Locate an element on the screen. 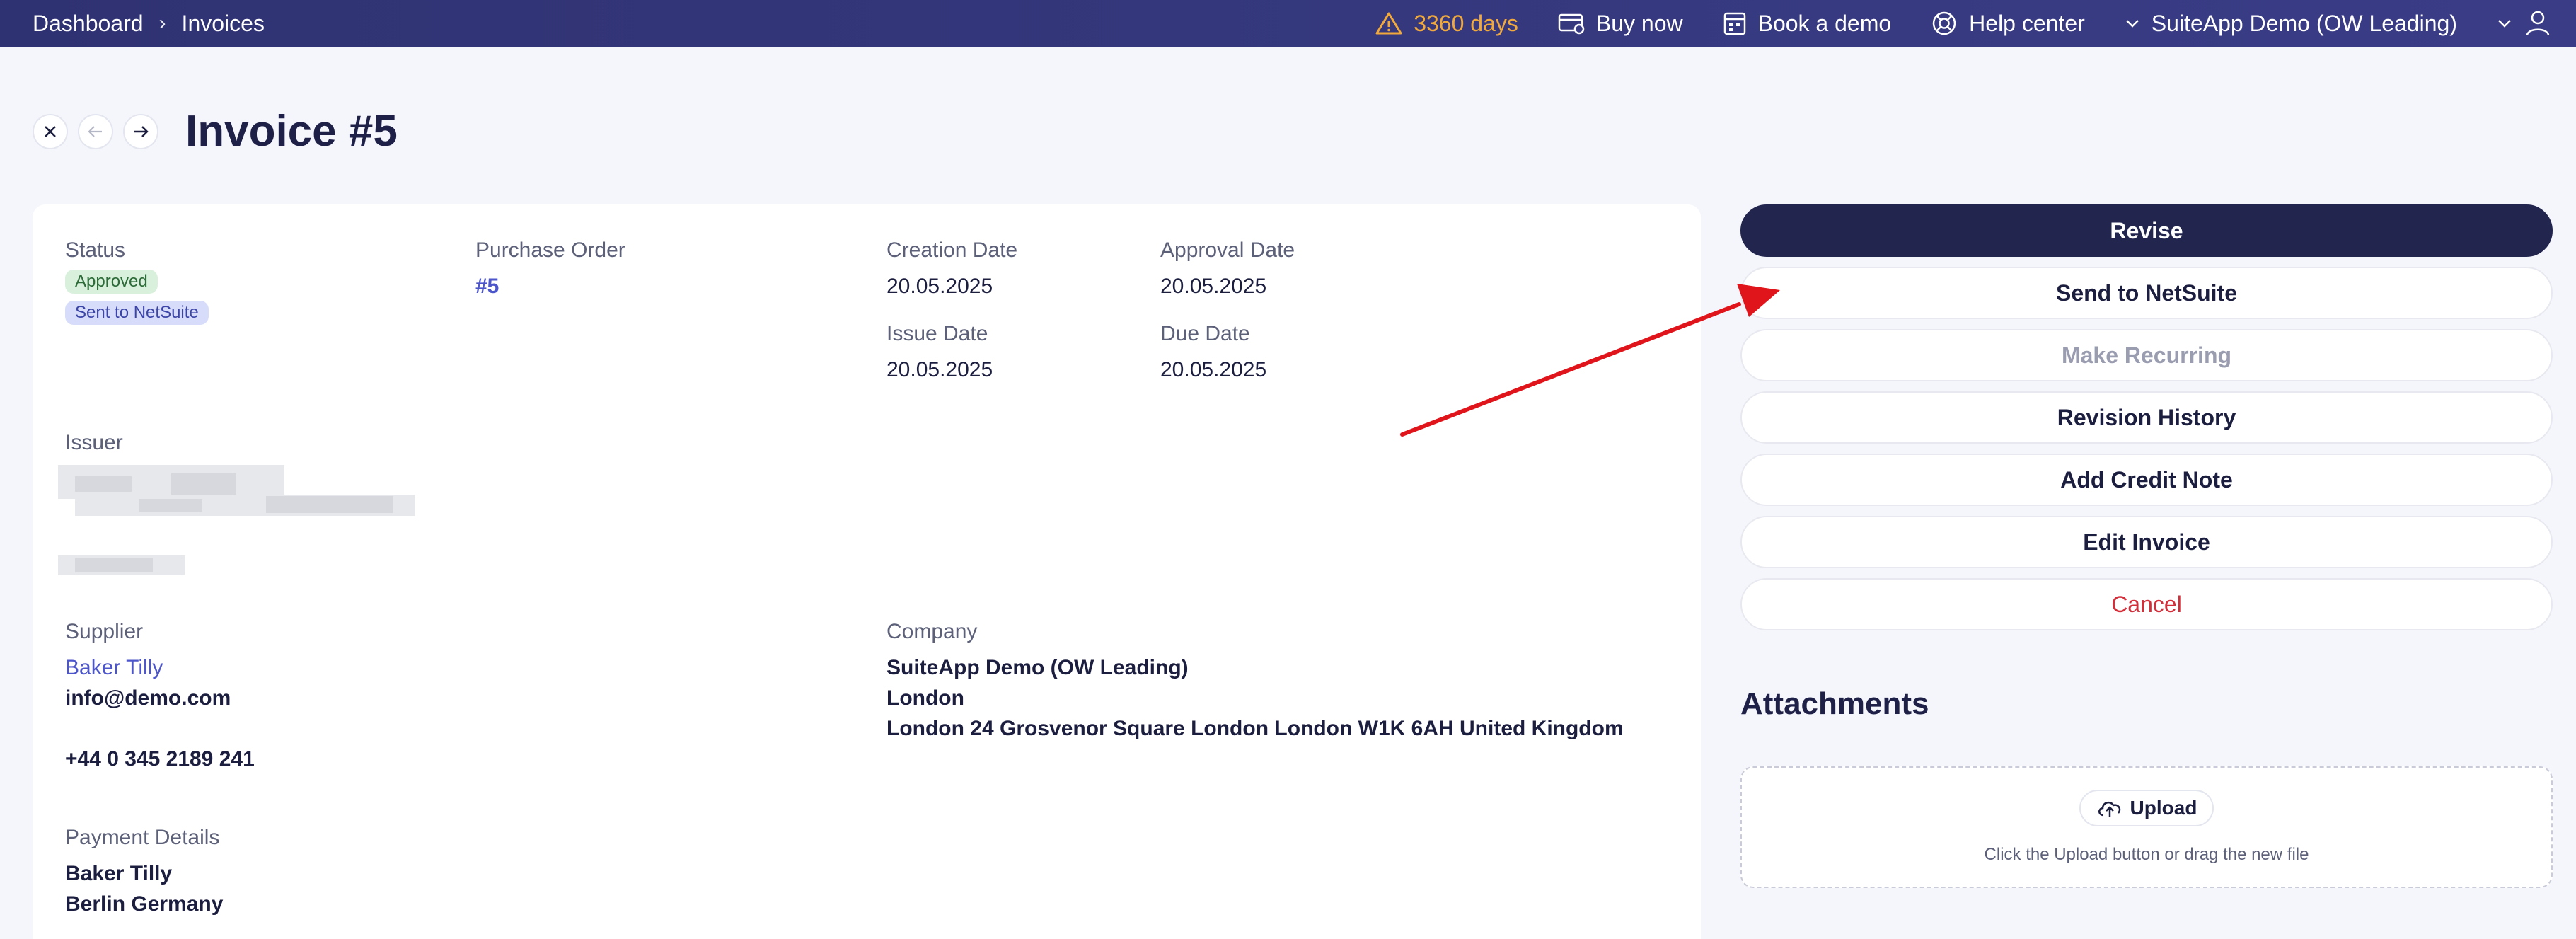 The height and width of the screenshot is (939, 2576). buy-now-label: Buy now is located at coordinates (1639, 23).